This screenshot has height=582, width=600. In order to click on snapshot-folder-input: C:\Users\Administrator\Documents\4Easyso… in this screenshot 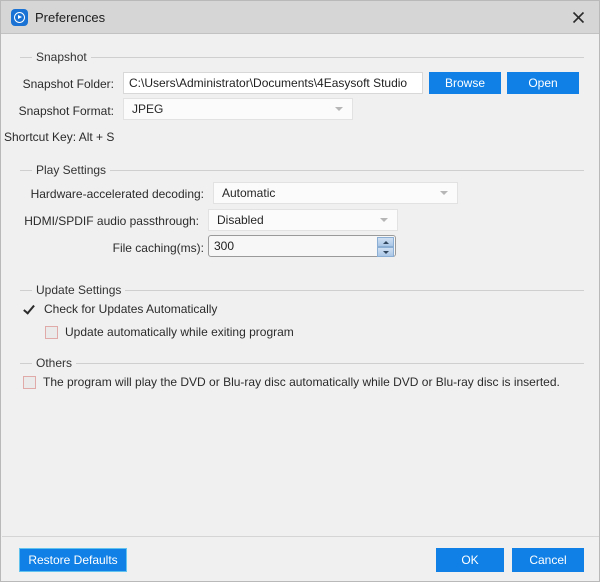, I will do `click(273, 83)`.